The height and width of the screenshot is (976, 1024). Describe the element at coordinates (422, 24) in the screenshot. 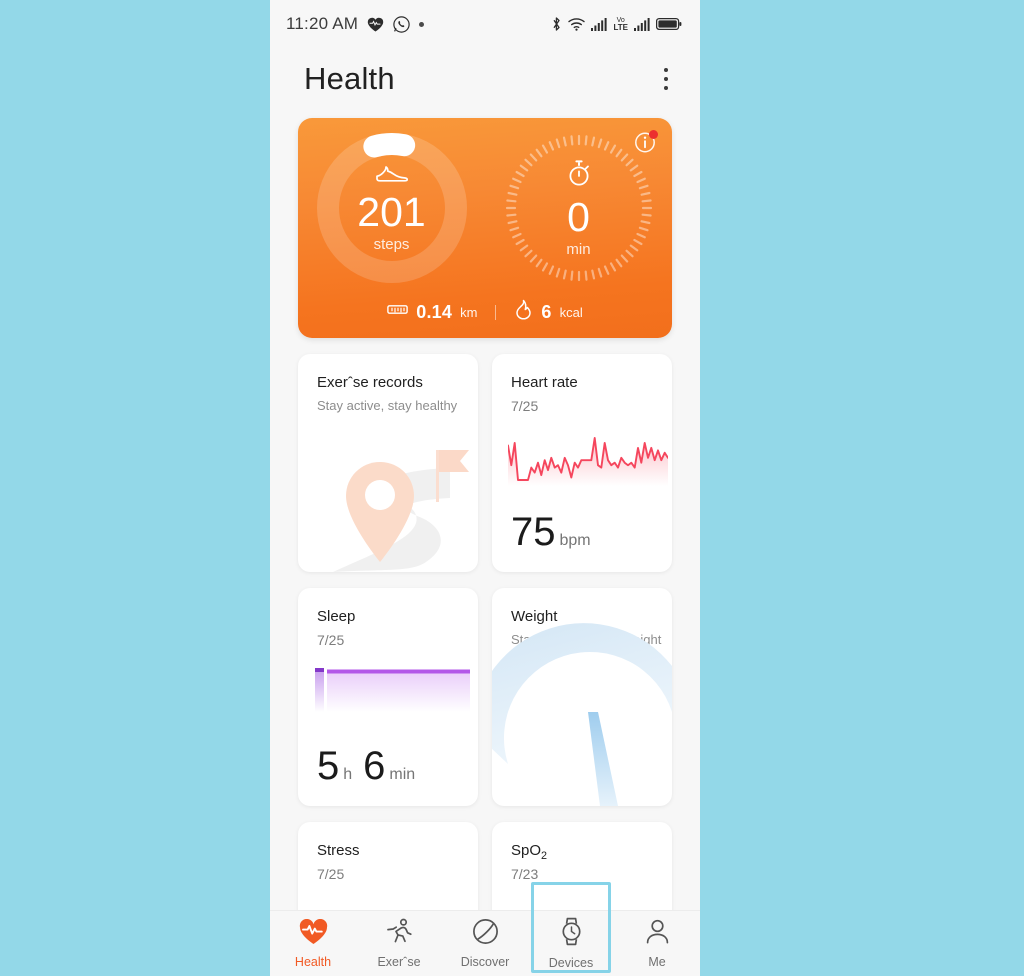

I see `dot-indicator` at that location.